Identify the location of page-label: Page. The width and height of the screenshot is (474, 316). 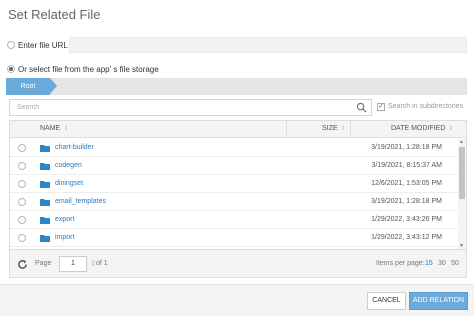
(43, 263).